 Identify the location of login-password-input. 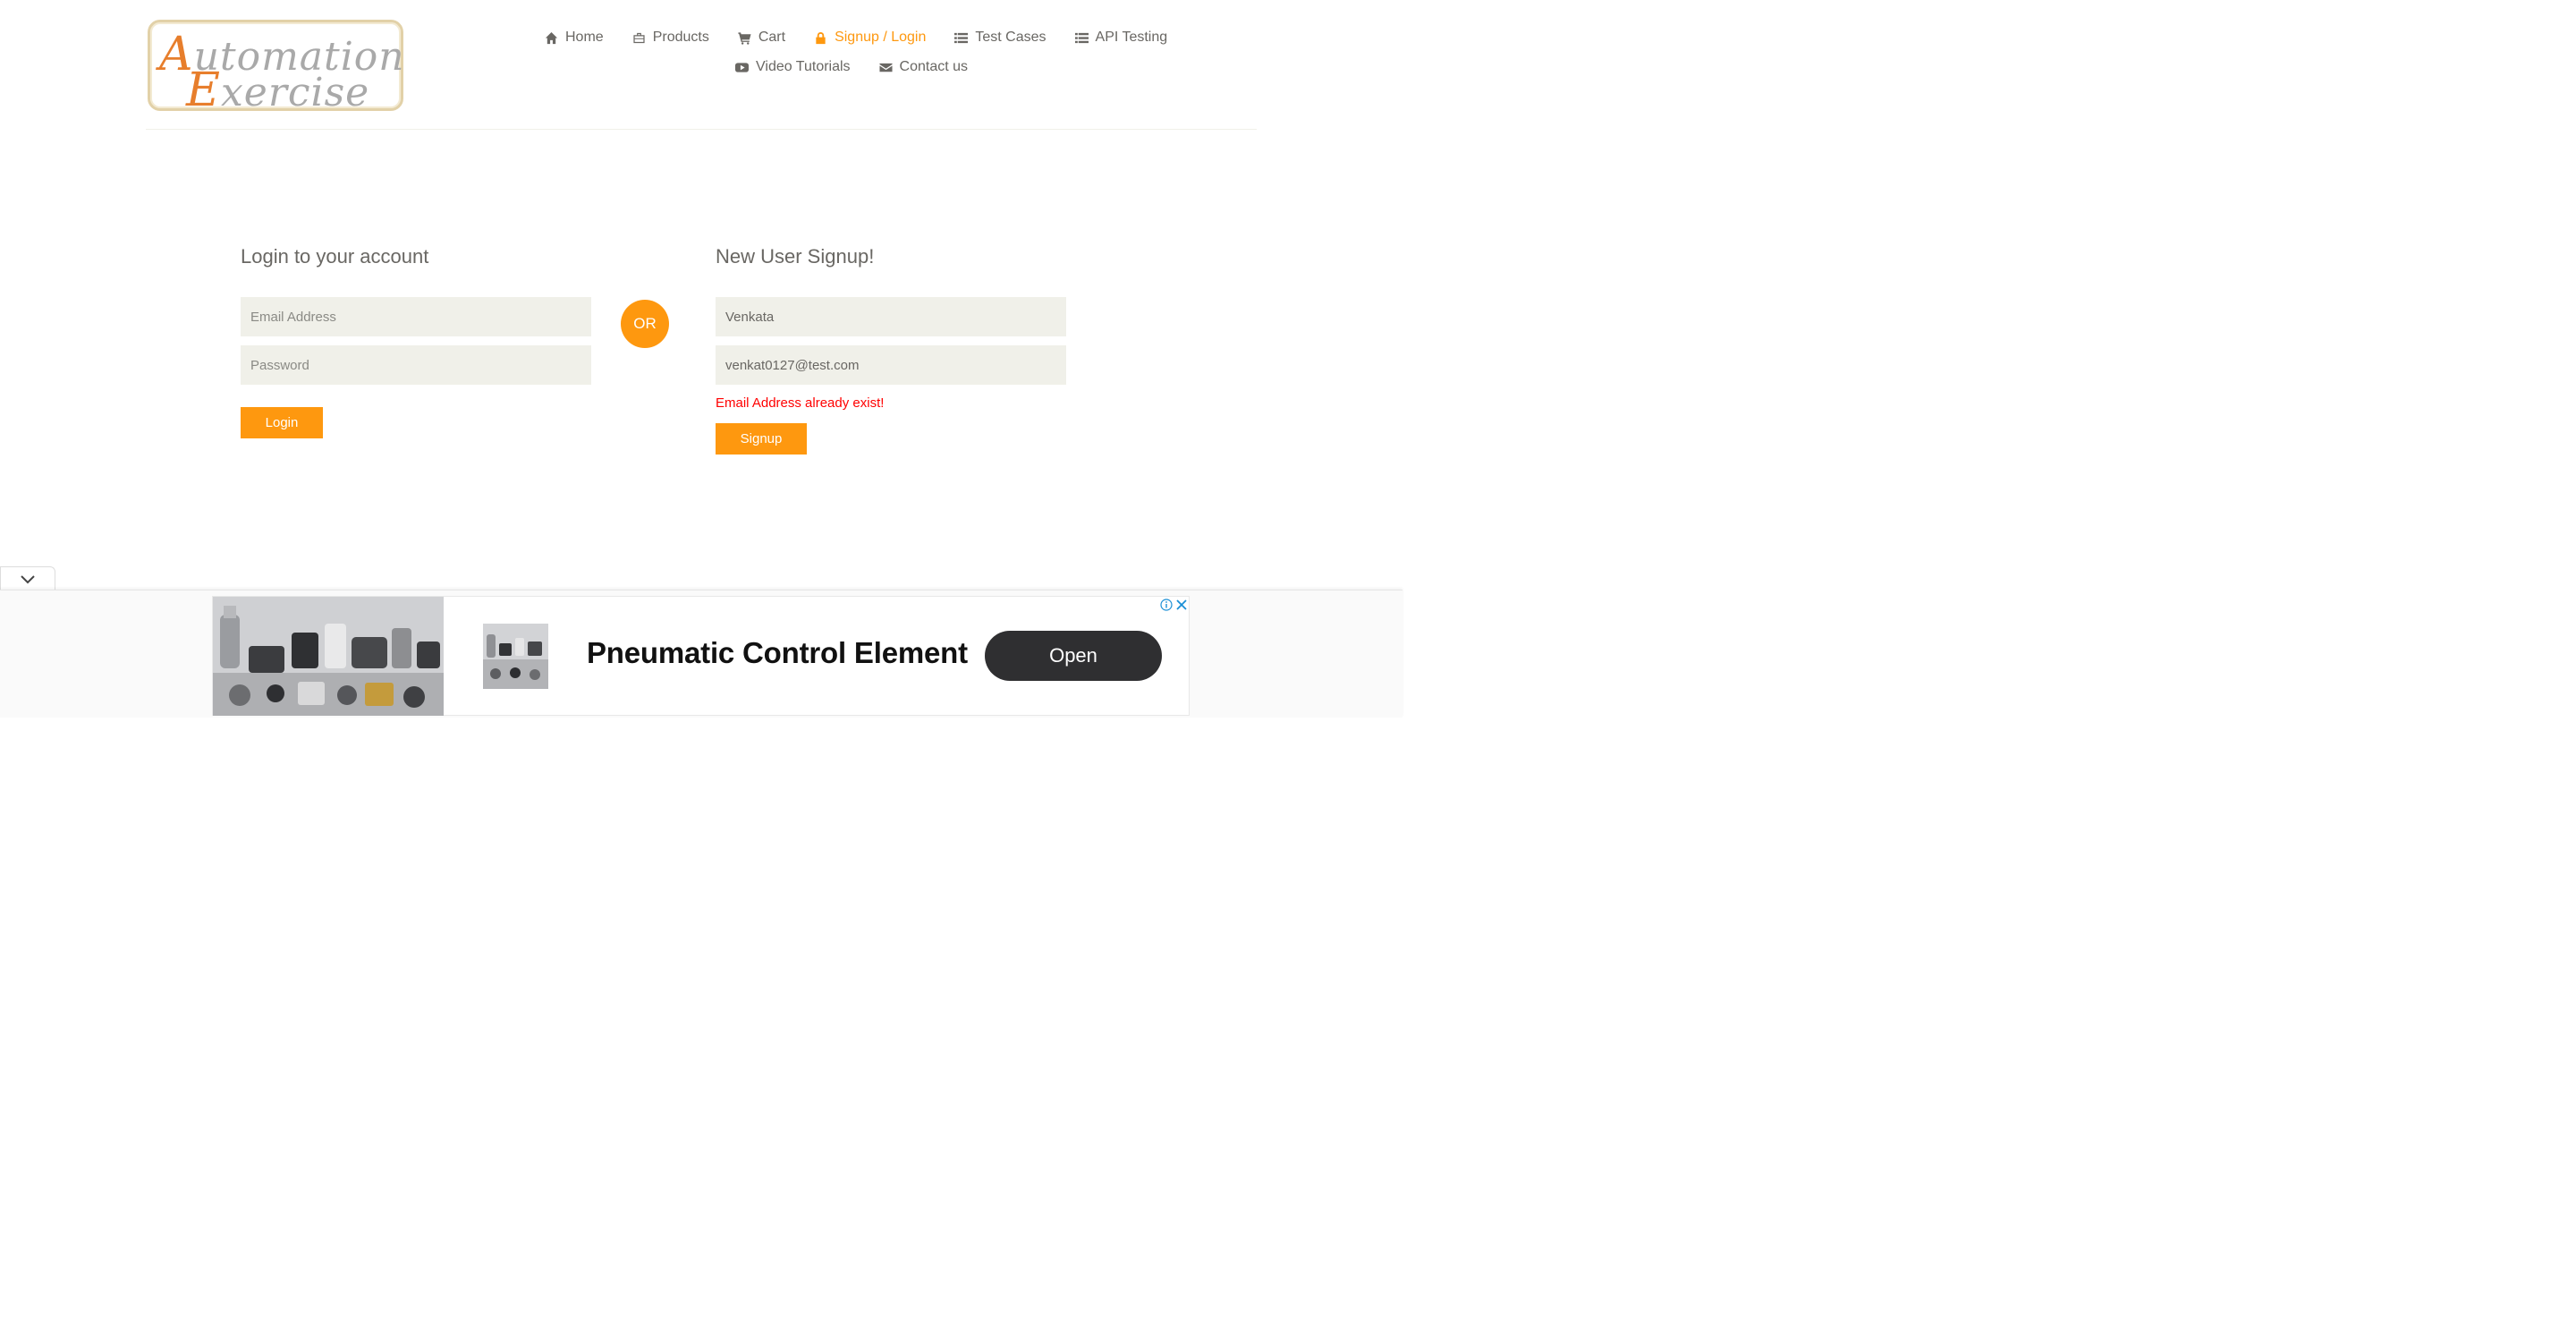
(416, 365).